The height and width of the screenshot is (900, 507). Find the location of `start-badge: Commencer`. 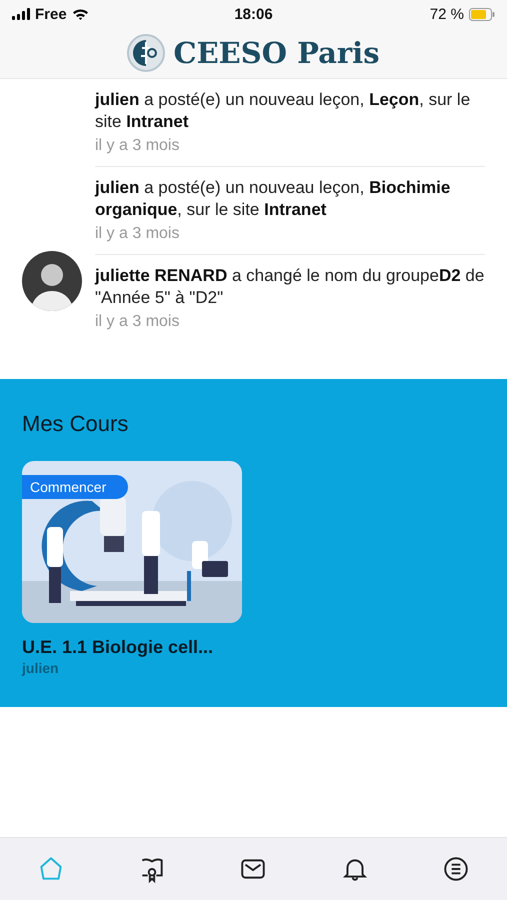

start-badge: Commencer is located at coordinates (75, 487).